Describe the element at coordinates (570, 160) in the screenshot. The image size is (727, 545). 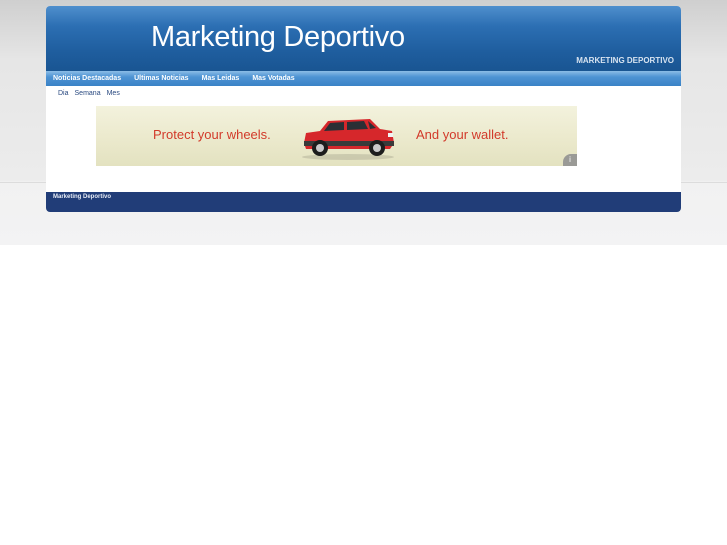
I see `info-icon: i` at that location.